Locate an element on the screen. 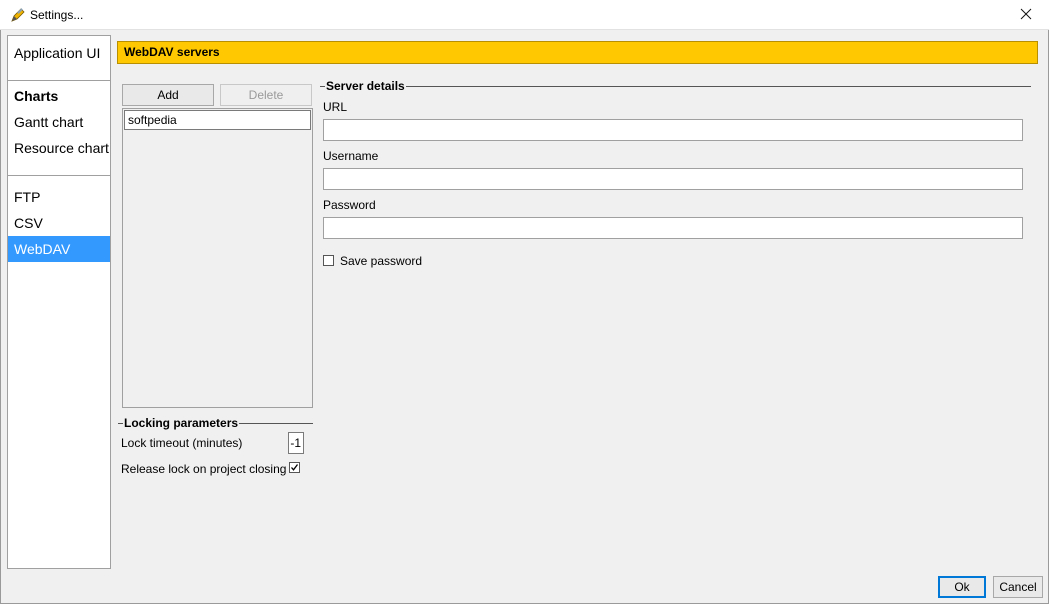 The width and height of the screenshot is (1049, 604). release-lock-label: Release lock on project closing is located at coordinates (204, 469).